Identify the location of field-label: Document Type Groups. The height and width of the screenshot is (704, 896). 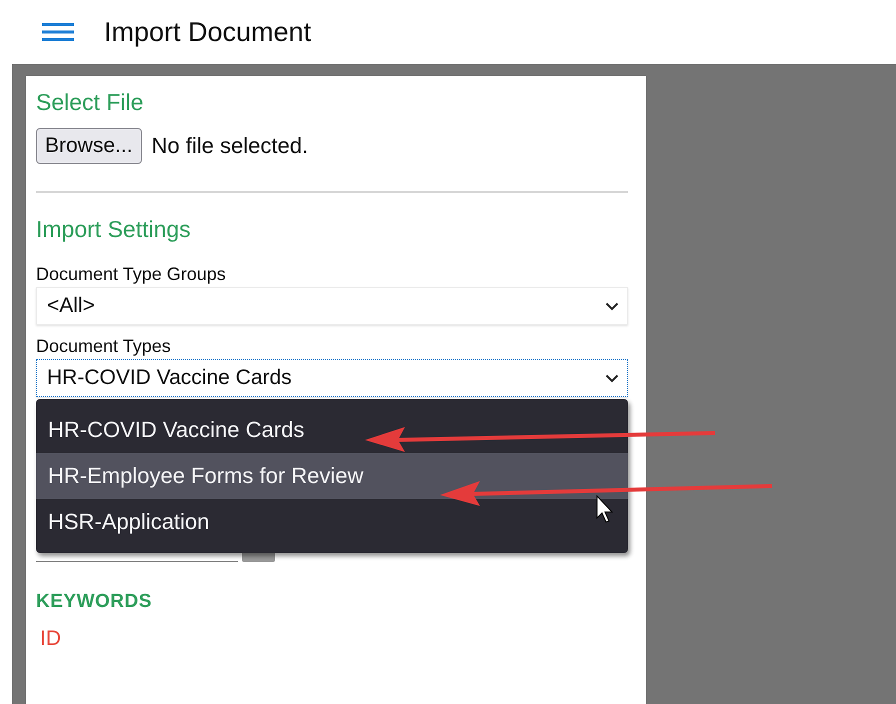
(131, 274).